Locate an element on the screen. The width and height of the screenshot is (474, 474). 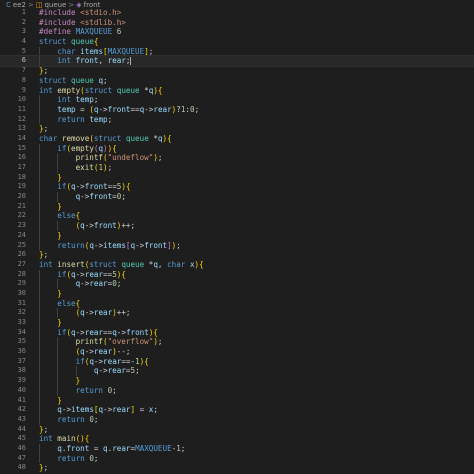
line-number: 2 is located at coordinates (23, 21).